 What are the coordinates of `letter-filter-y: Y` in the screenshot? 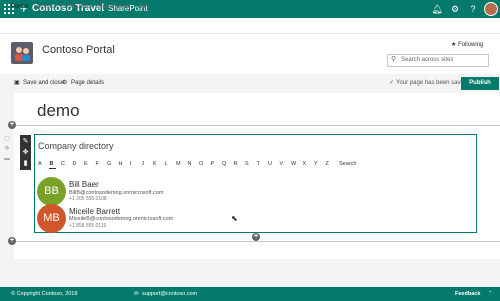 It's located at (316, 164).